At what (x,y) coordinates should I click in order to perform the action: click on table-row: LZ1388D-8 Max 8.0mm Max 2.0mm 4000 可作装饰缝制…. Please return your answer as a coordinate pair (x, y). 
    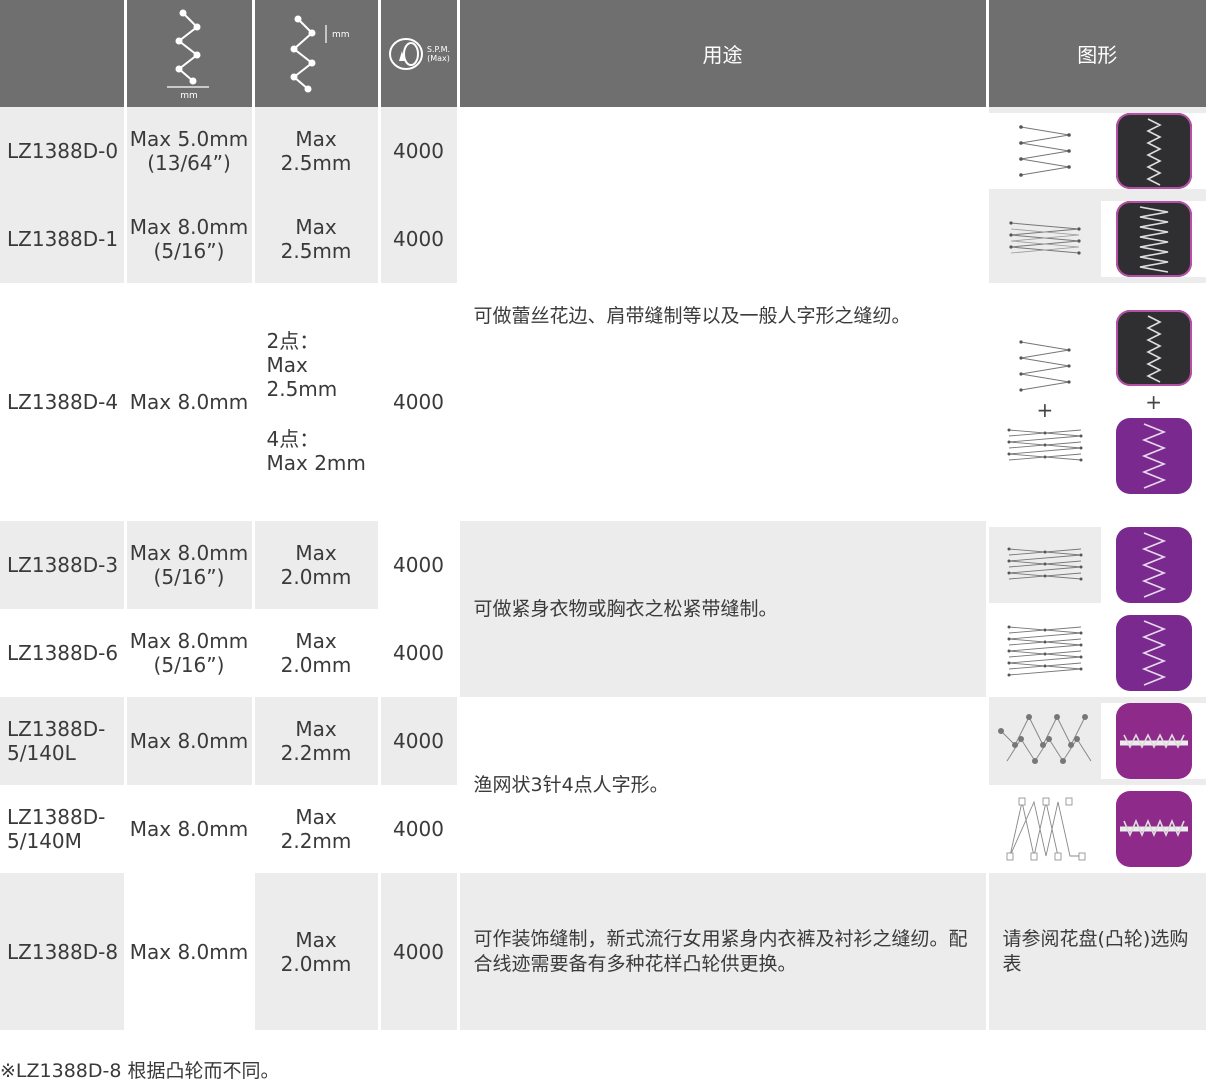
    Looking at the image, I should click on (603, 951).